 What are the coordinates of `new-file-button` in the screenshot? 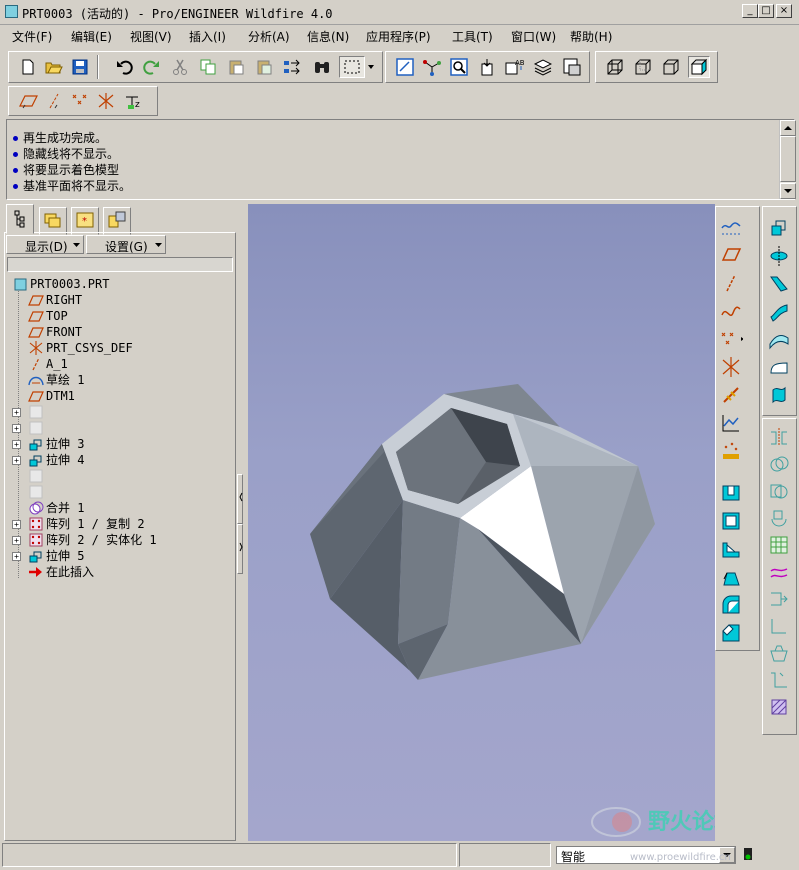 It's located at (28, 67).